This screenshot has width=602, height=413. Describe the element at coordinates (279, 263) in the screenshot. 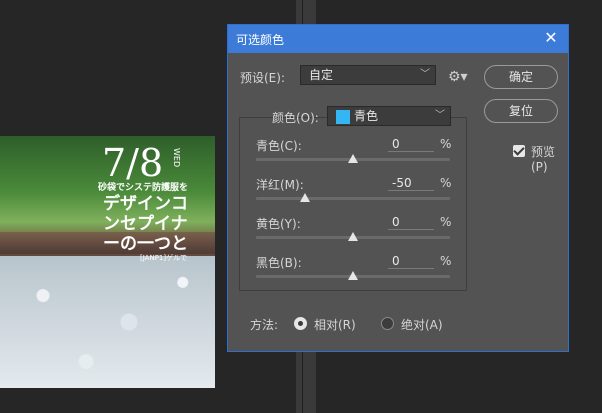

I see `black-label: 黑色(B):` at that location.